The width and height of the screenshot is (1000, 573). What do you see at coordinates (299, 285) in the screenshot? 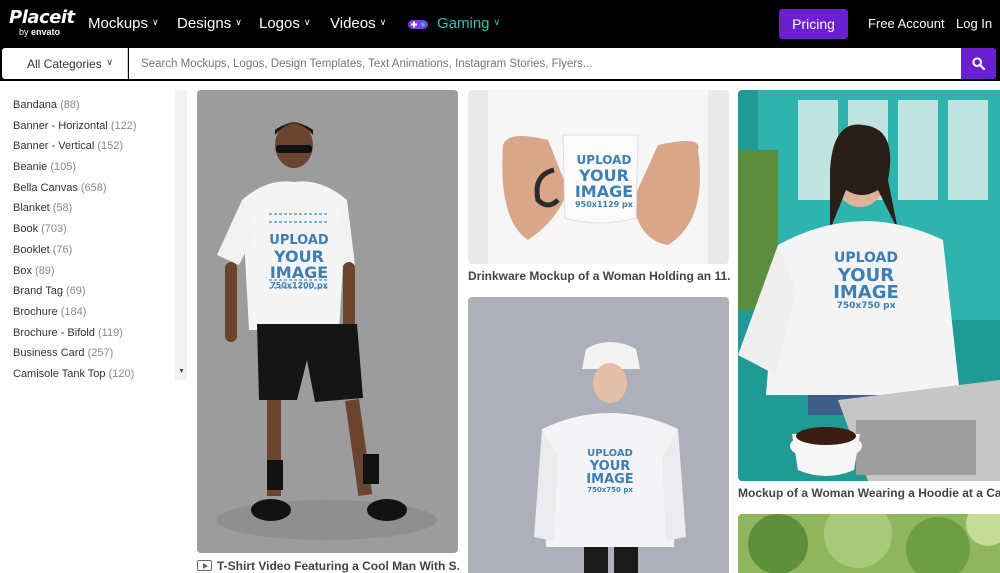
I see `upload-dims: 750x1200 px` at bounding box center [299, 285].